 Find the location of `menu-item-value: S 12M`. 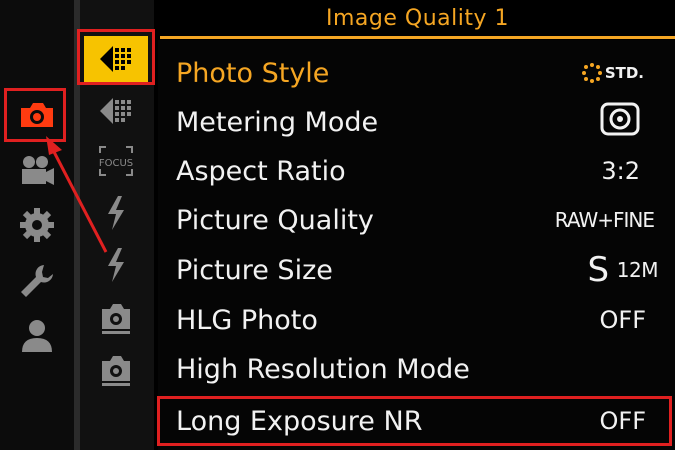

menu-item-value: S 12M is located at coordinates (623, 270).